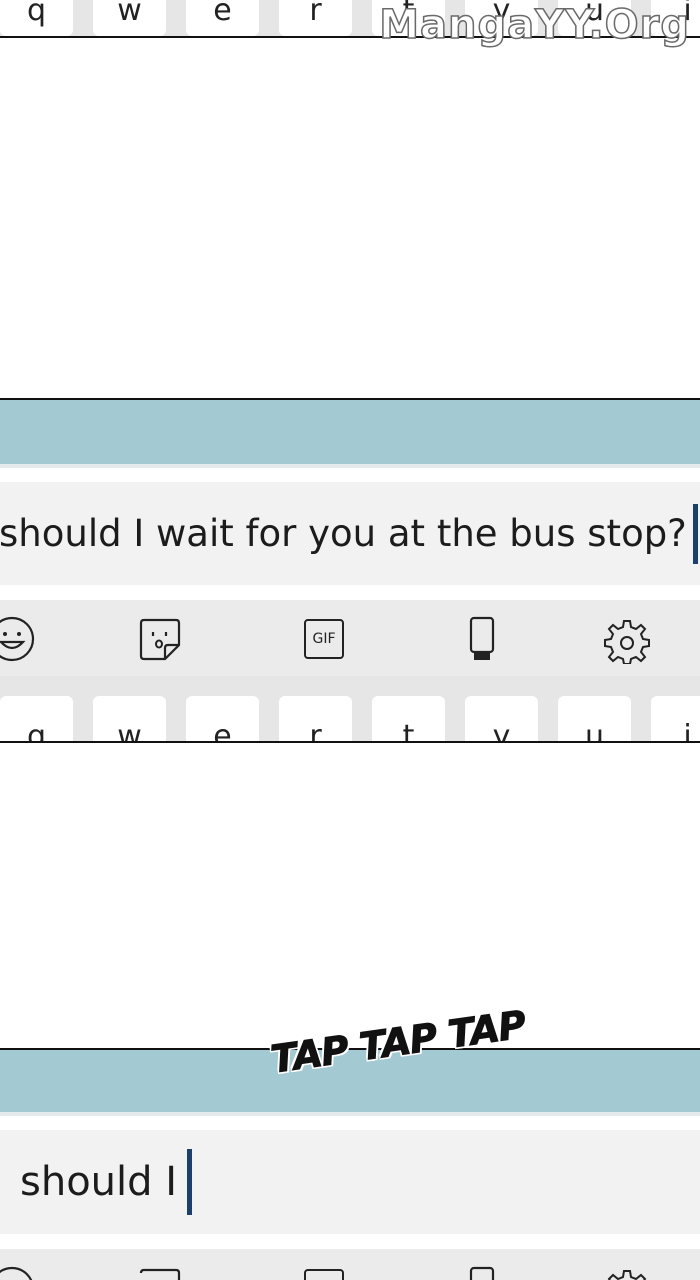 Image resolution: width=700 pixels, height=1280 pixels. I want to click on keyboard-toolbar, so click(350, 1264).